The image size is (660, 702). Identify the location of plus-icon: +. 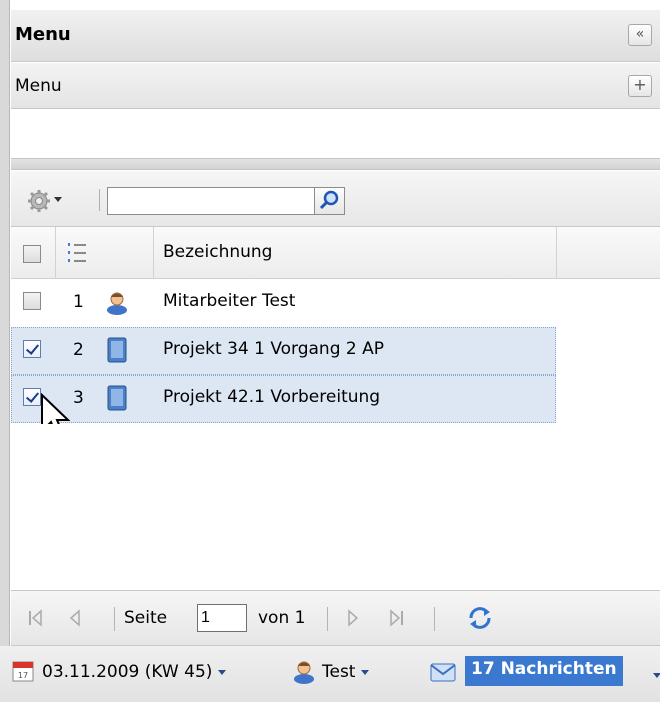
(640, 84).